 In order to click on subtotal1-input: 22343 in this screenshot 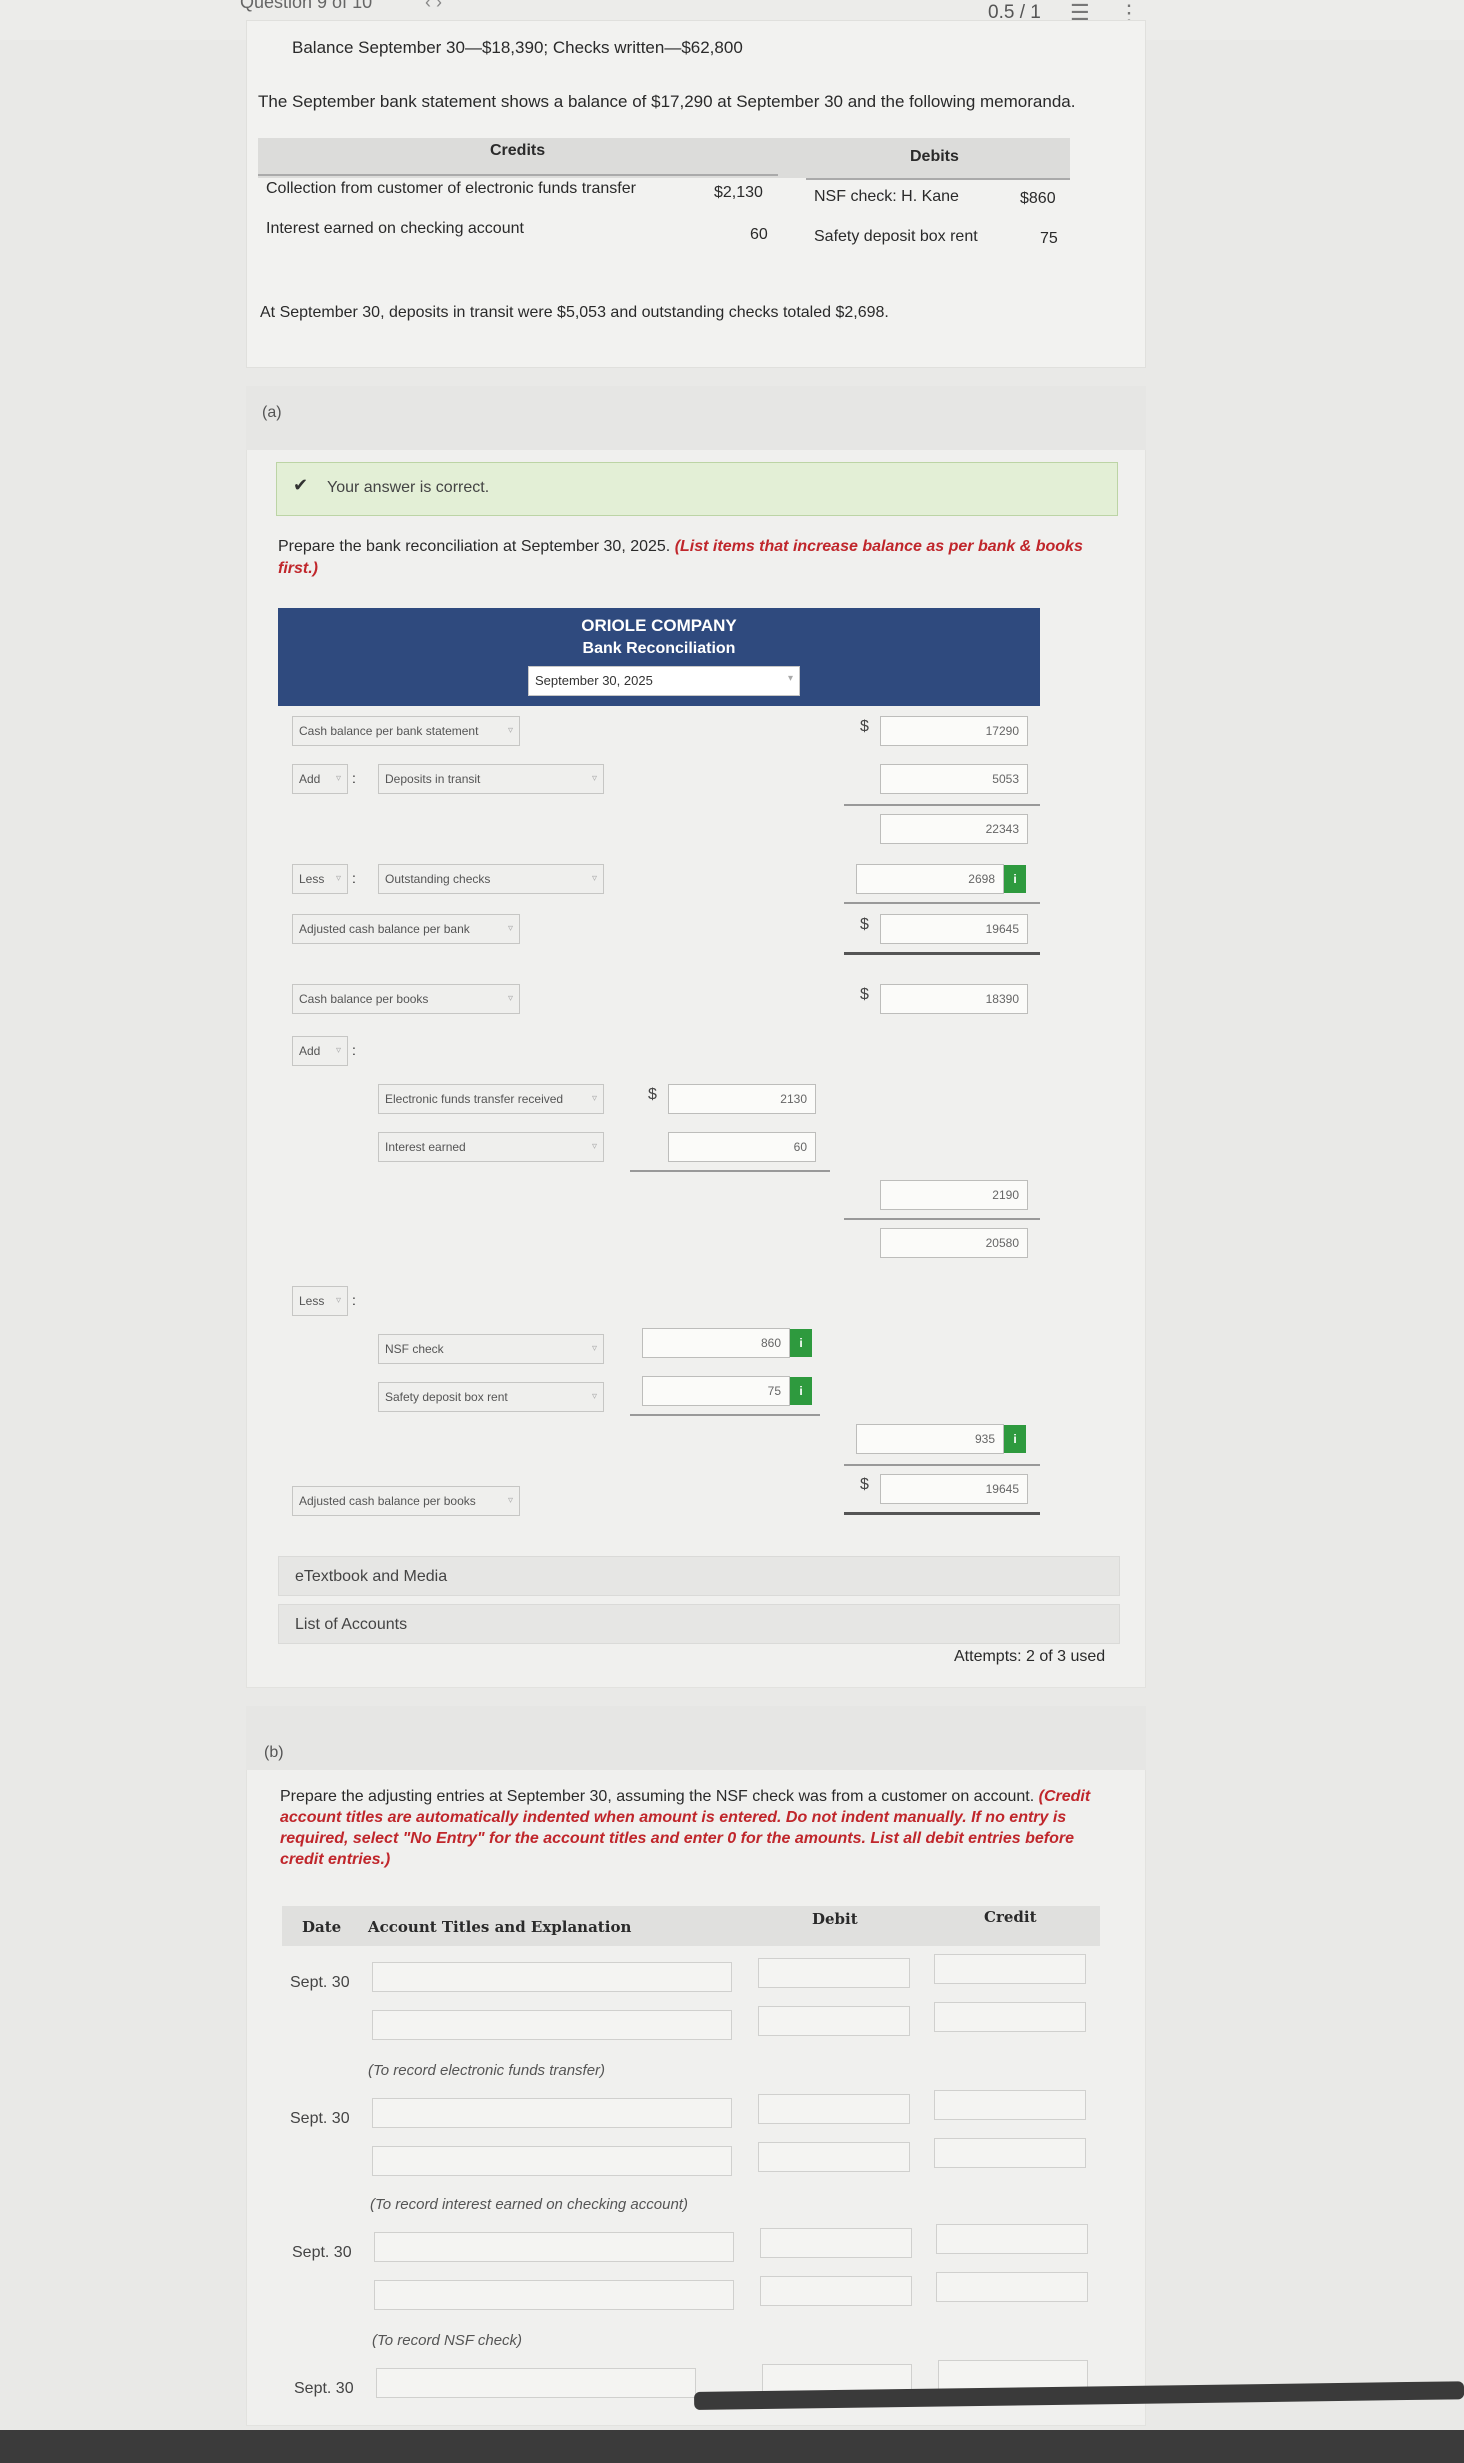, I will do `click(954, 829)`.